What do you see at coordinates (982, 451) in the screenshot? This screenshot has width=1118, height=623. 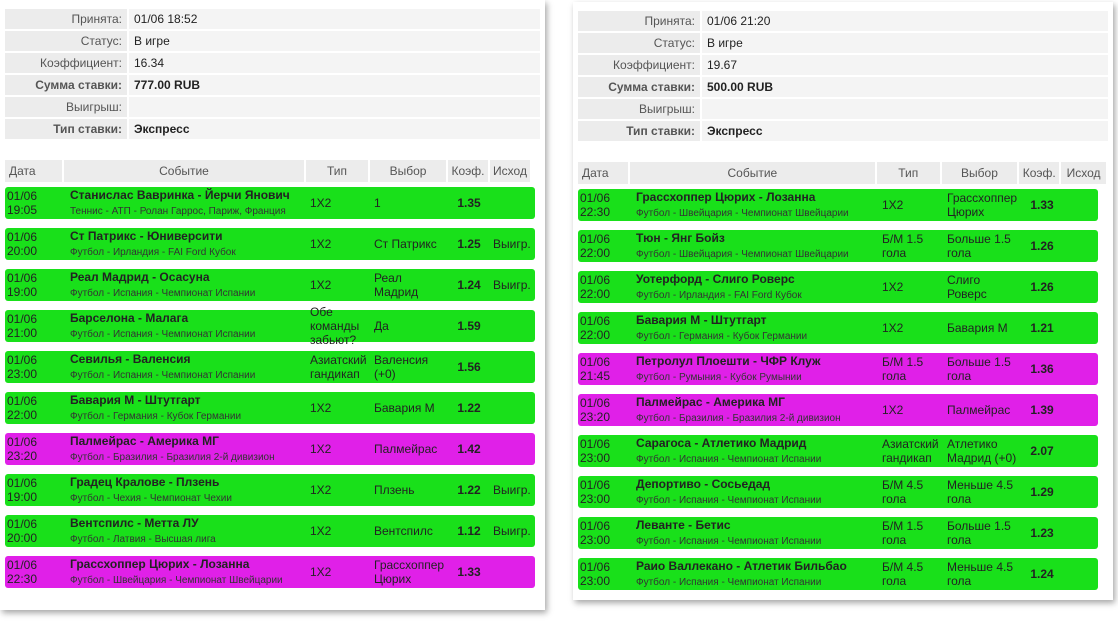 I see `bet-choice: Атлетико Мадрид (+0)` at bounding box center [982, 451].